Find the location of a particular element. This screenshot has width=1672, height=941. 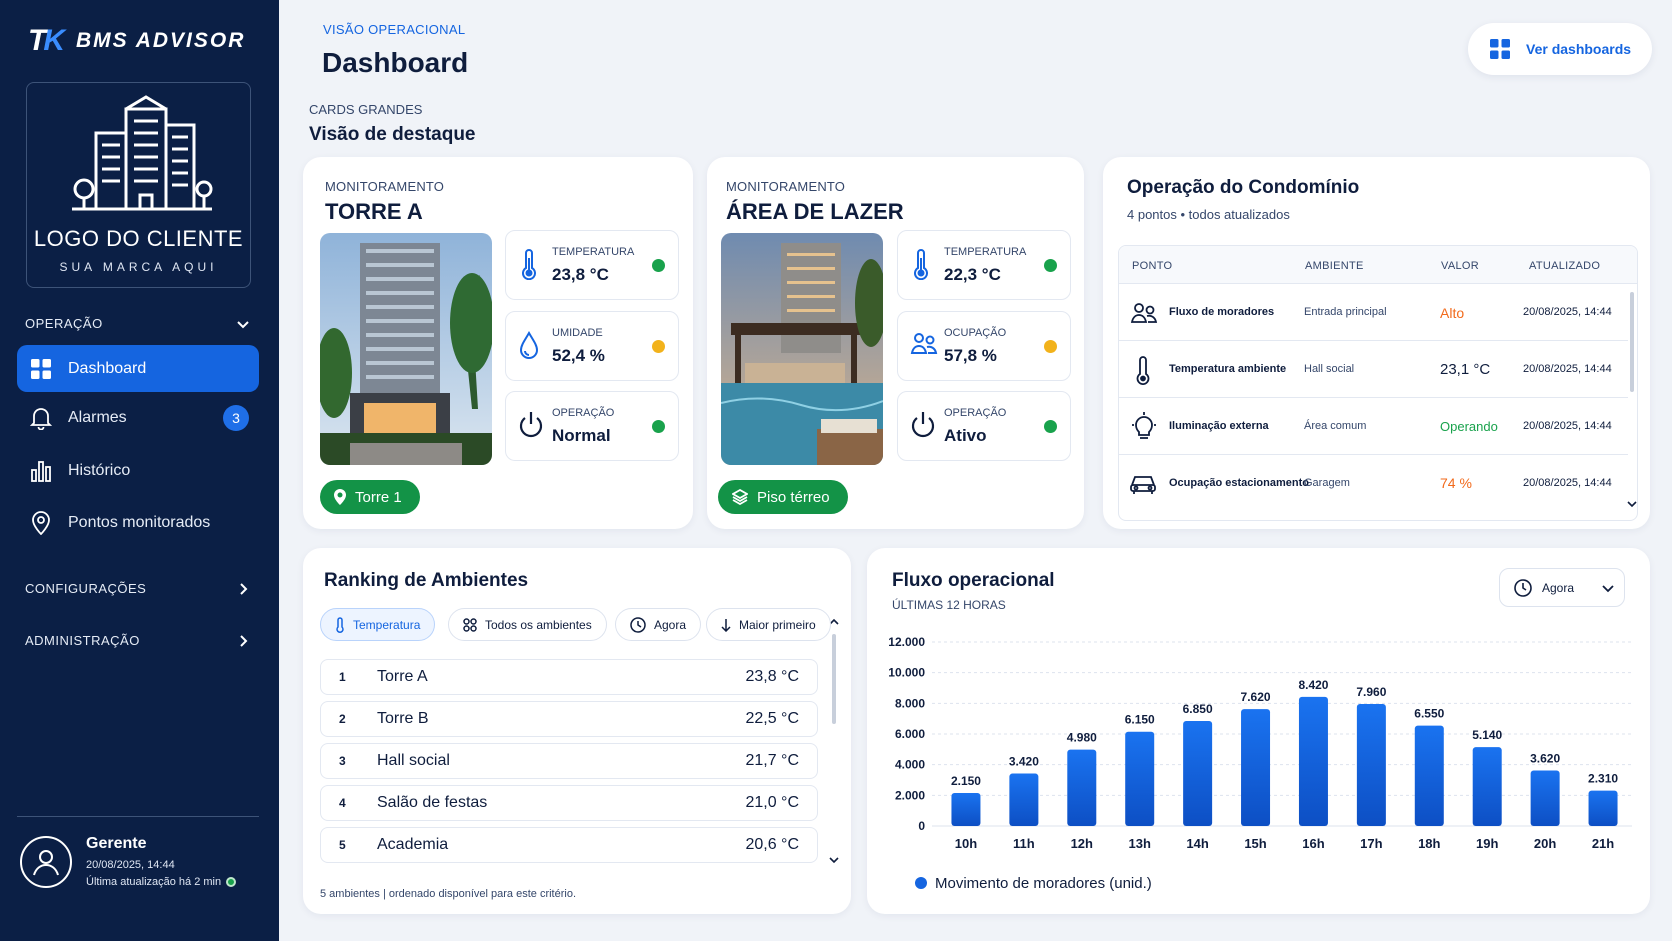

rank-value: 23,8 °C is located at coordinates (772, 676).